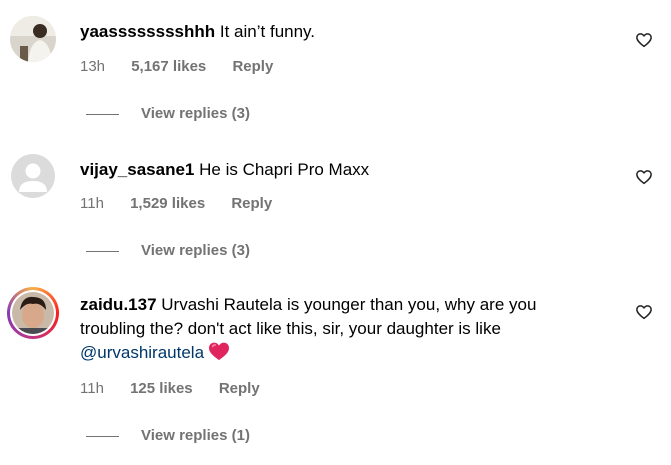 This screenshot has width=671, height=465. I want to click on comment-meta: 11h 1,529 likes Reply, so click(187, 203).